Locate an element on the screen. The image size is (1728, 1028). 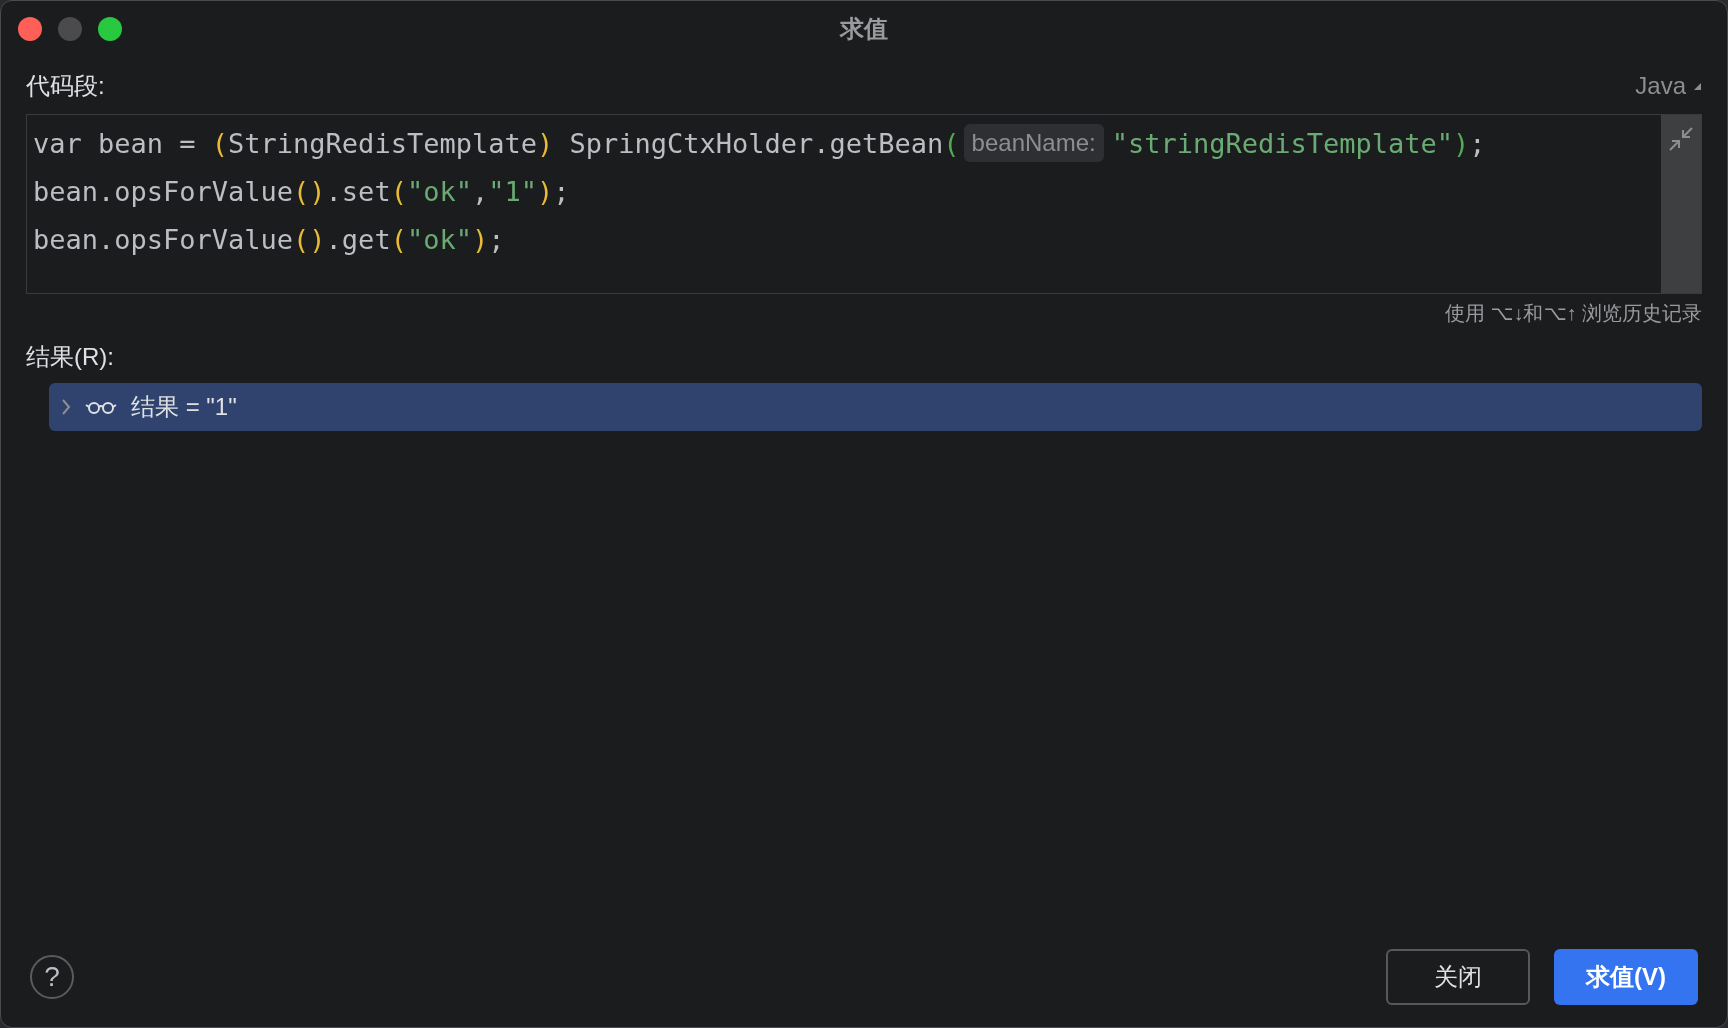
history-hint: 使用 ⌥↓和⌥↑ 浏览历史记录 is located at coordinates (1573, 313).